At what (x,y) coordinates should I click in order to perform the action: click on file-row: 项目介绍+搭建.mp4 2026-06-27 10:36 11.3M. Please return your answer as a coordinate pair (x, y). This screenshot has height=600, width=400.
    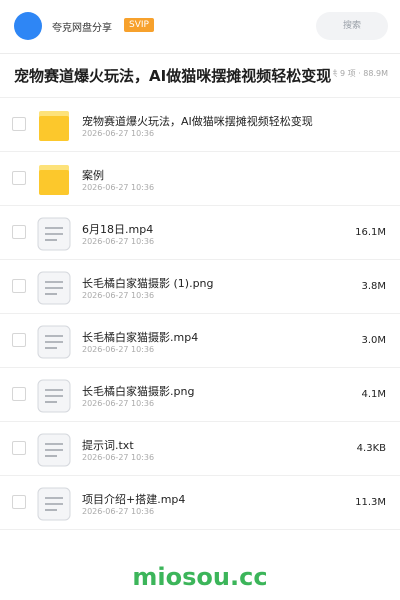
    Looking at the image, I should click on (200, 503).